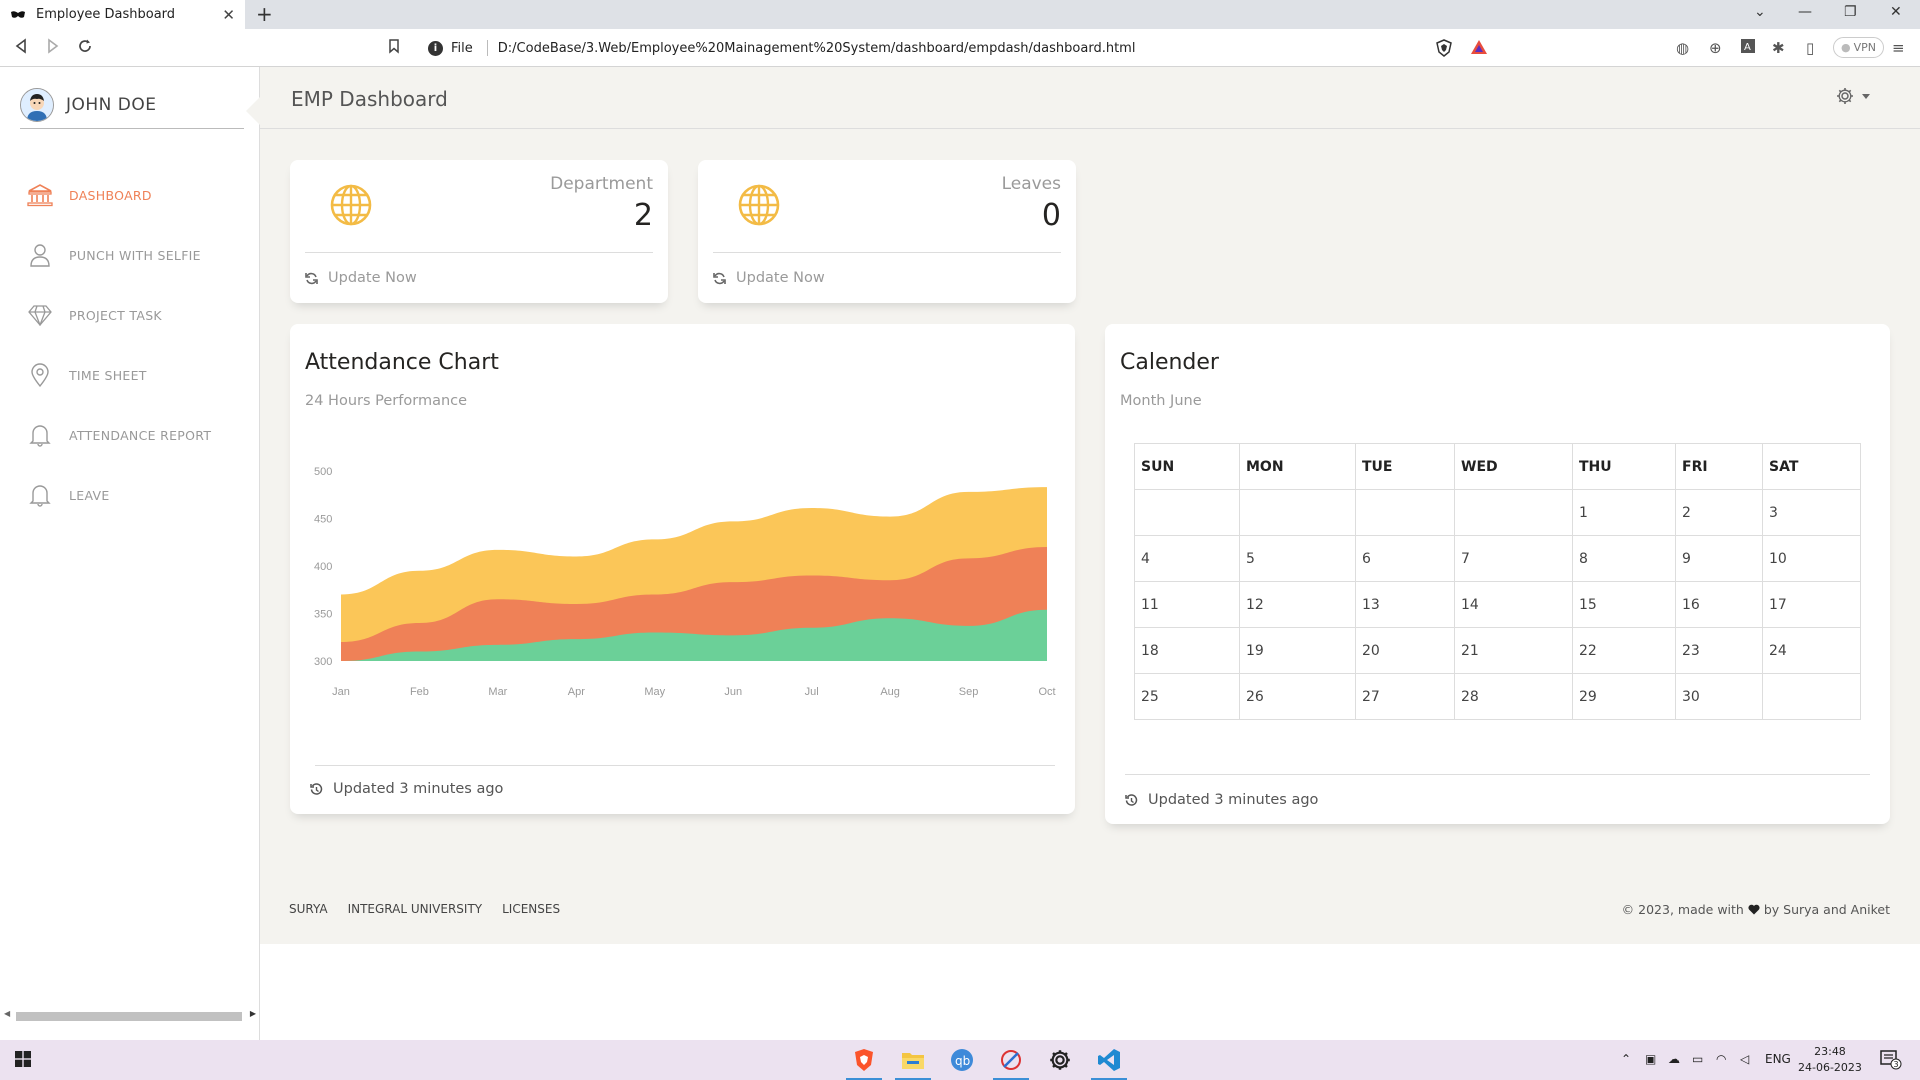  Describe the element at coordinates (1811, 604) in the screenshot. I see `calendar-day-cell: 17` at that location.